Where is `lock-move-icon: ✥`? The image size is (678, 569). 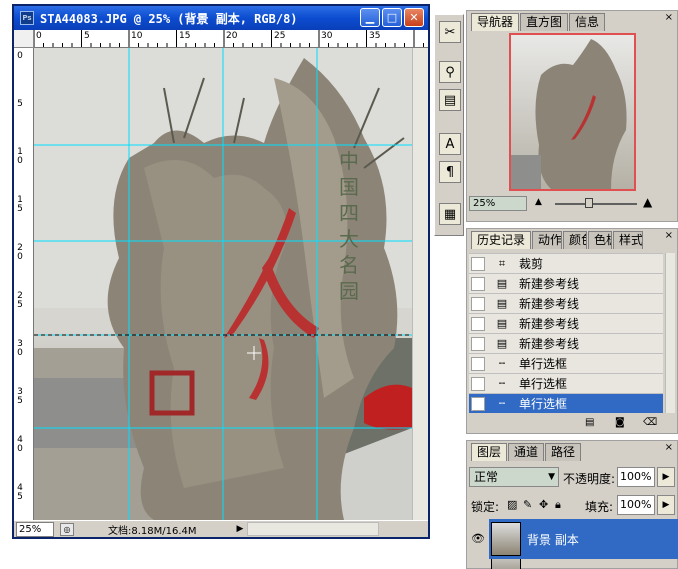 lock-move-icon: ✥ is located at coordinates (543, 504).